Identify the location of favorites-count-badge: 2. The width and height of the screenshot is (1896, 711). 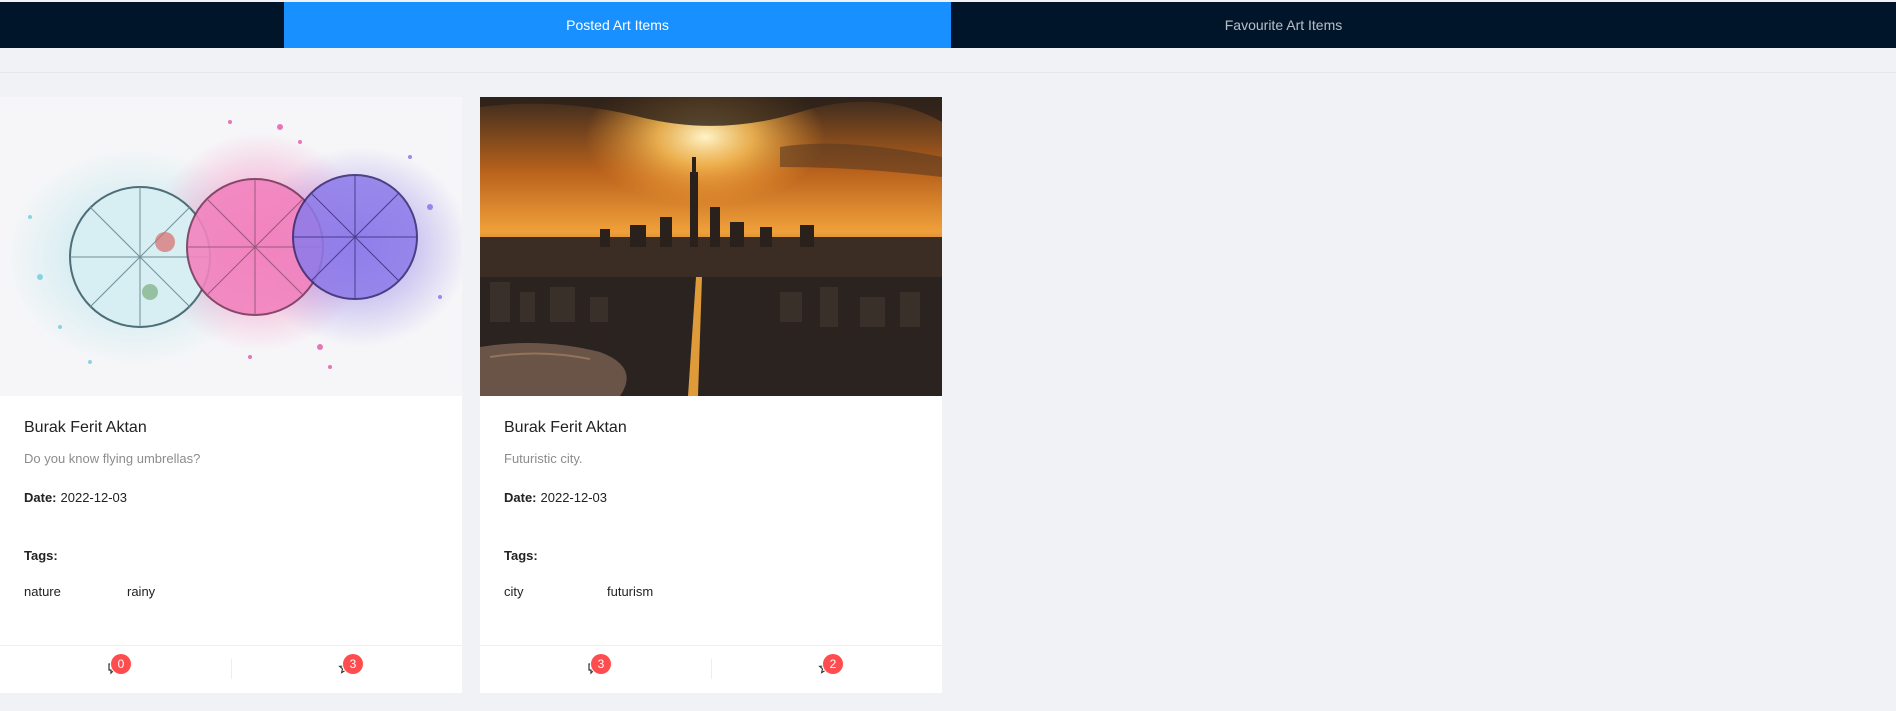
(833, 664).